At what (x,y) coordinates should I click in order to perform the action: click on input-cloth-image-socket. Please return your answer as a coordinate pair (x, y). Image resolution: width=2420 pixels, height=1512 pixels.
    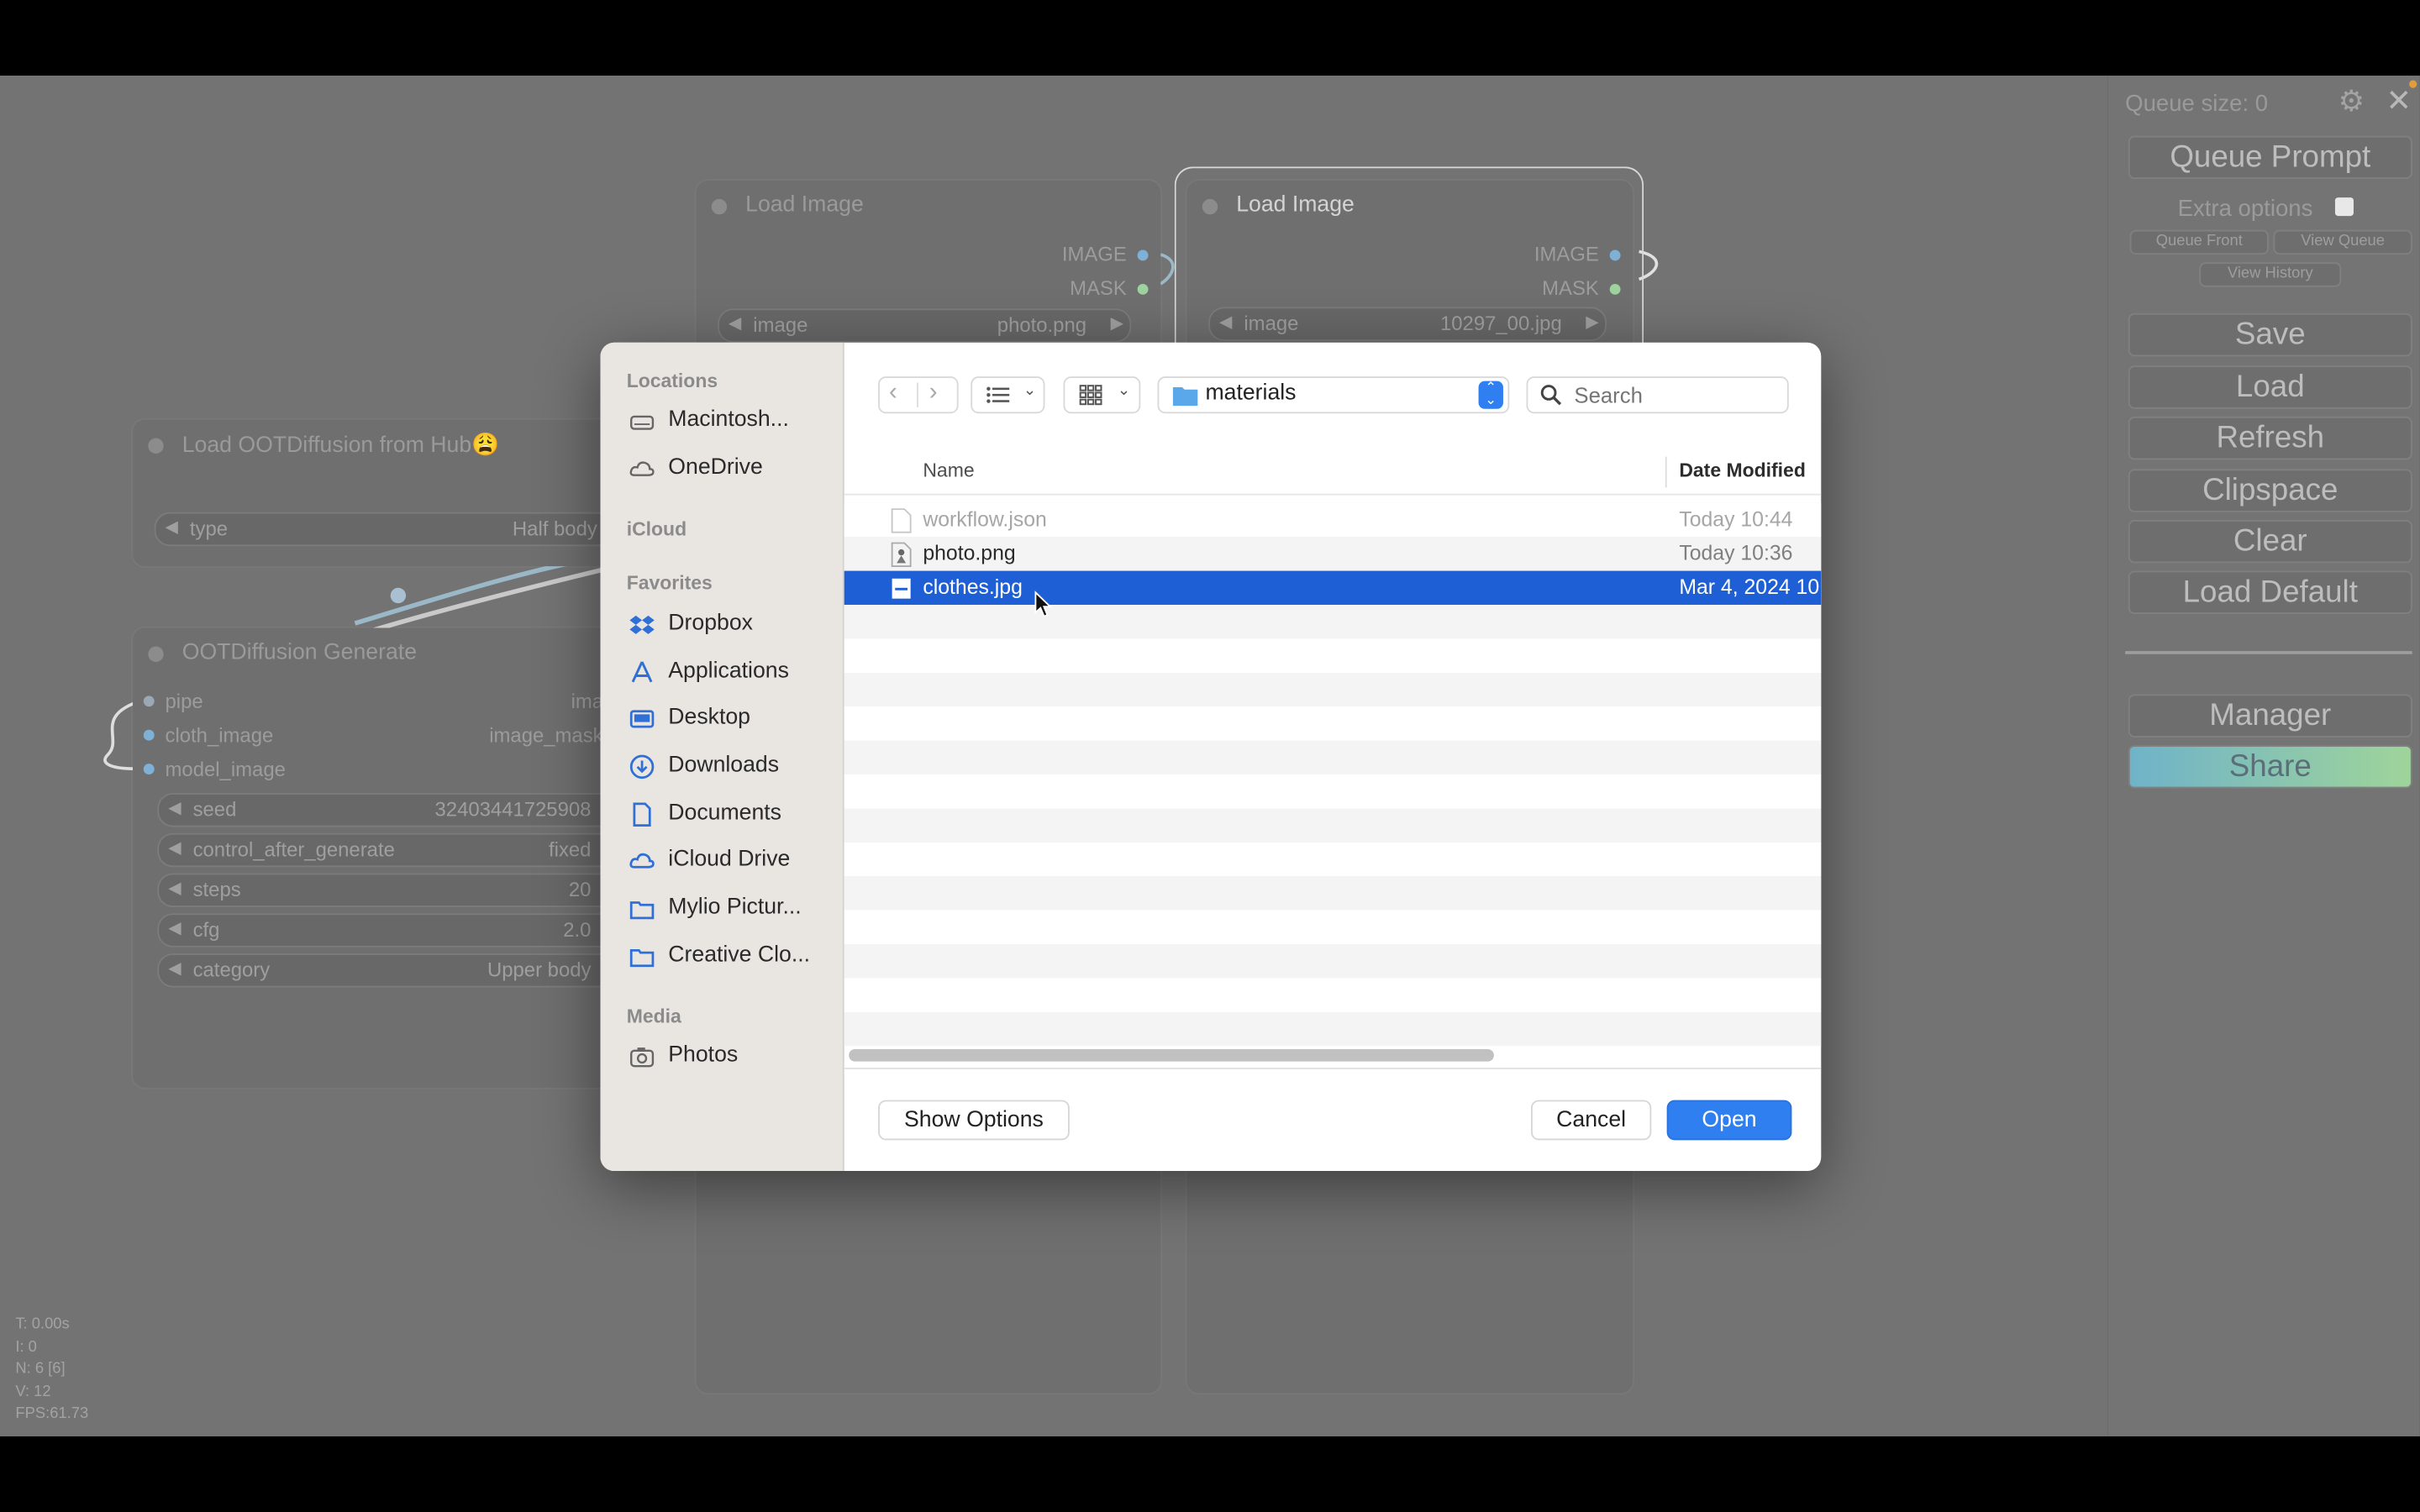
    Looking at the image, I should click on (149, 735).